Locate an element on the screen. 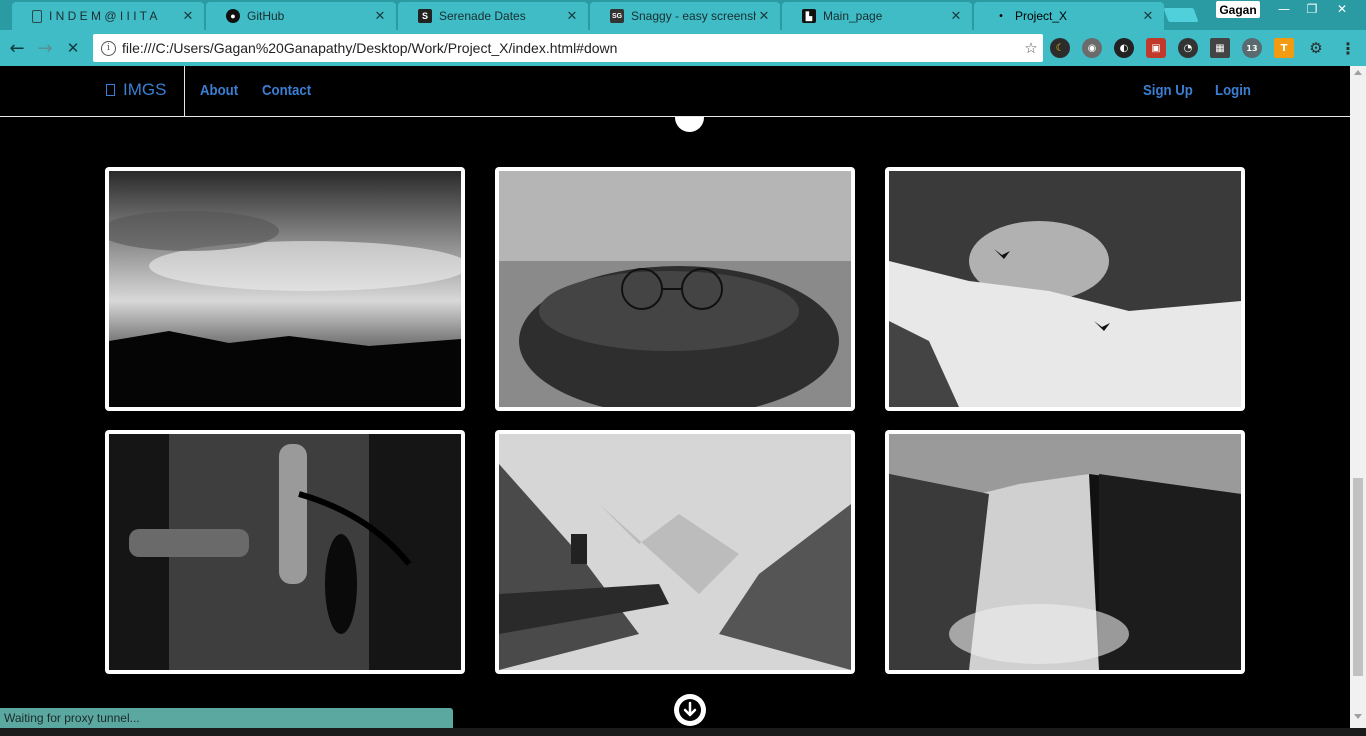 This screenshot has height=736, width=1366. scroll-up-arrow-icon is located at coordinates (1358, 72).